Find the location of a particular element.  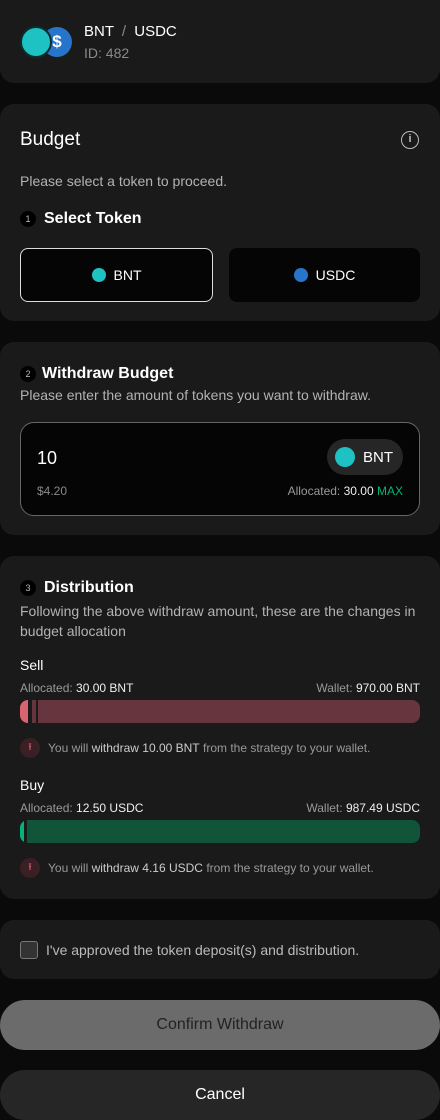

usd-value: $4.20 is located at coordinates (52, 491).